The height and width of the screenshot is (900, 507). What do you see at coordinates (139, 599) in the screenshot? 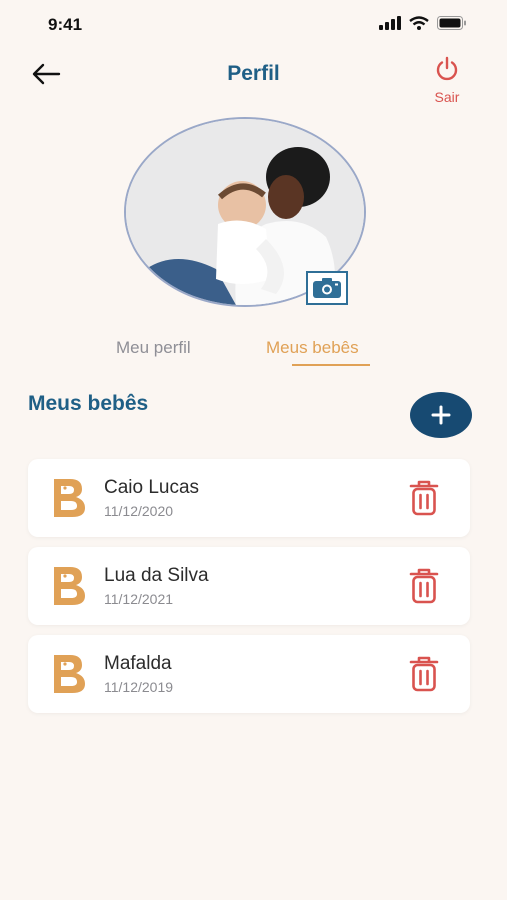
I see `baby-birth-date: 11/12/2021` at bounding box center [139, 599].